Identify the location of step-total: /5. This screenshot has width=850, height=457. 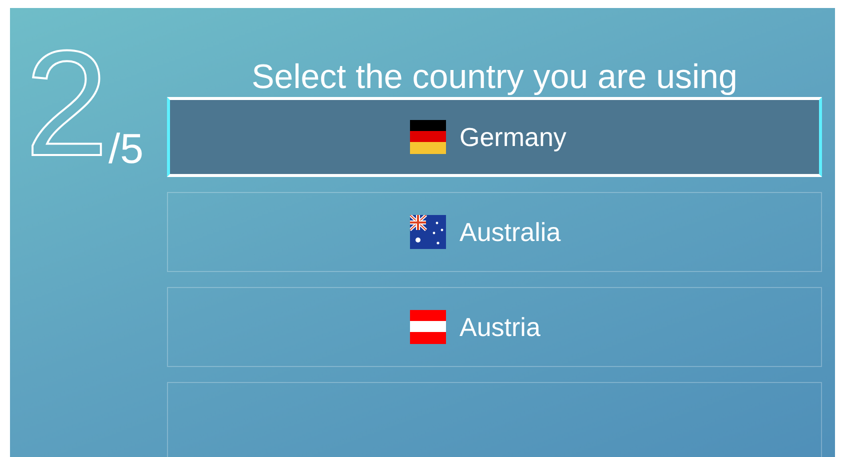
(126, 149).